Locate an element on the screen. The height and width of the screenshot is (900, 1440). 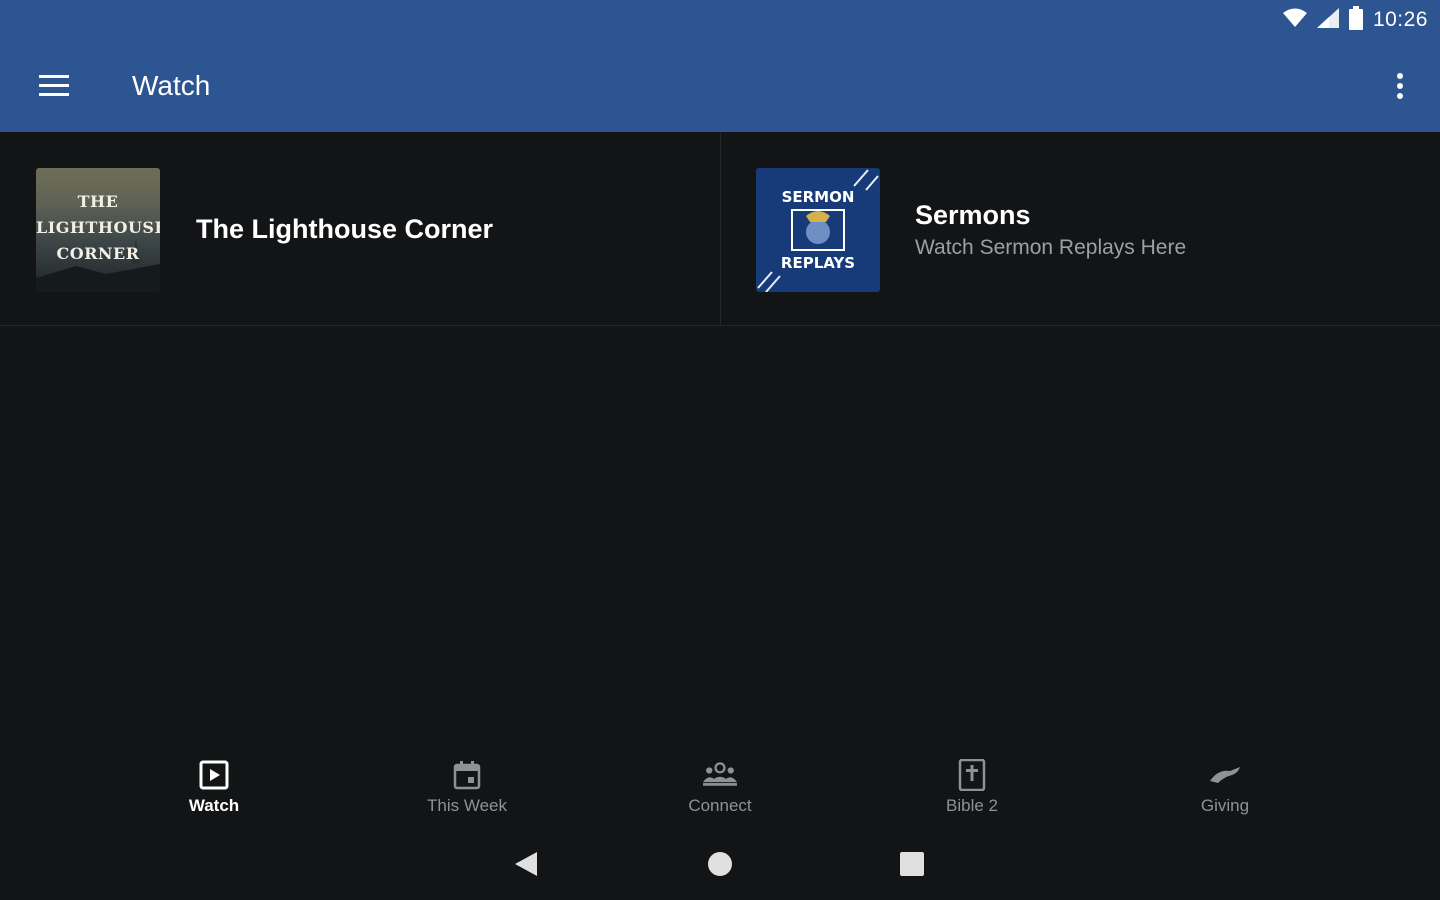
system-navigation-bar is located at coordinates (720, 864).